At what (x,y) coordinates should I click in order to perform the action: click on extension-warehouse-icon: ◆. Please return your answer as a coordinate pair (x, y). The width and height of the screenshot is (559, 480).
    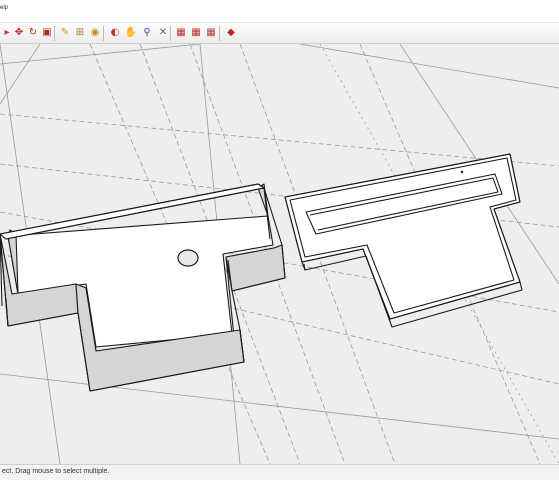
    Looking at the image, I should click on (231, 33).